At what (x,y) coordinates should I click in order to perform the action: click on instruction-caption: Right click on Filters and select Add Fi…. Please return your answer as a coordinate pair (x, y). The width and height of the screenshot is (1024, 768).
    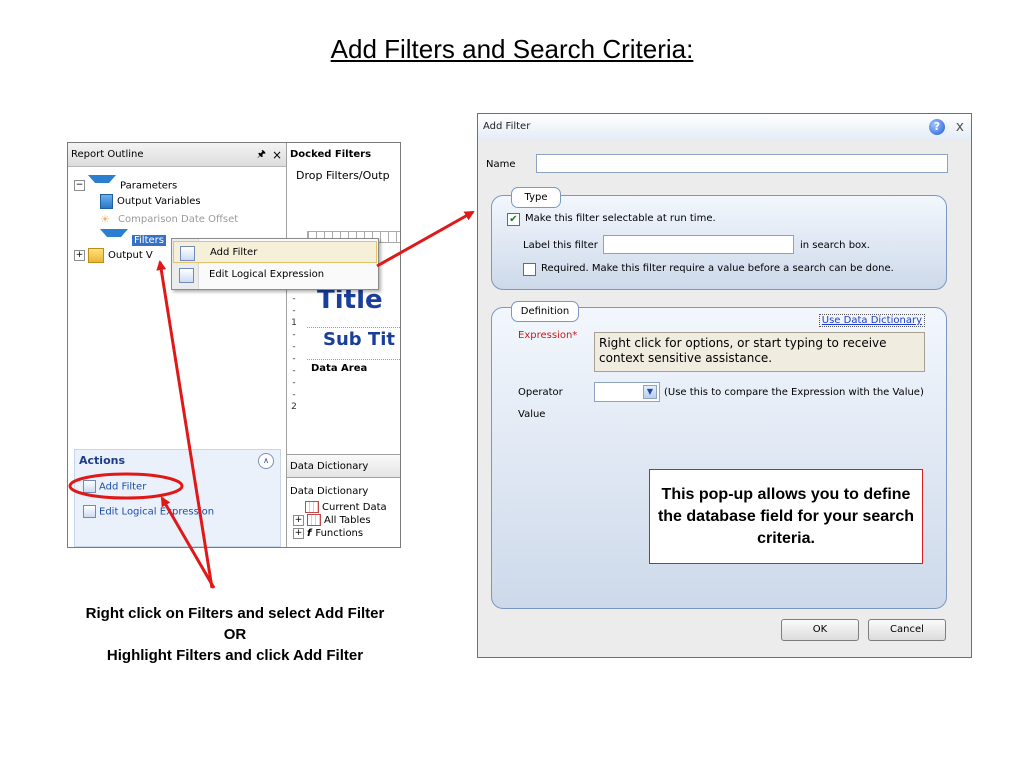
    Looking at the image, I should click on (235, 634).